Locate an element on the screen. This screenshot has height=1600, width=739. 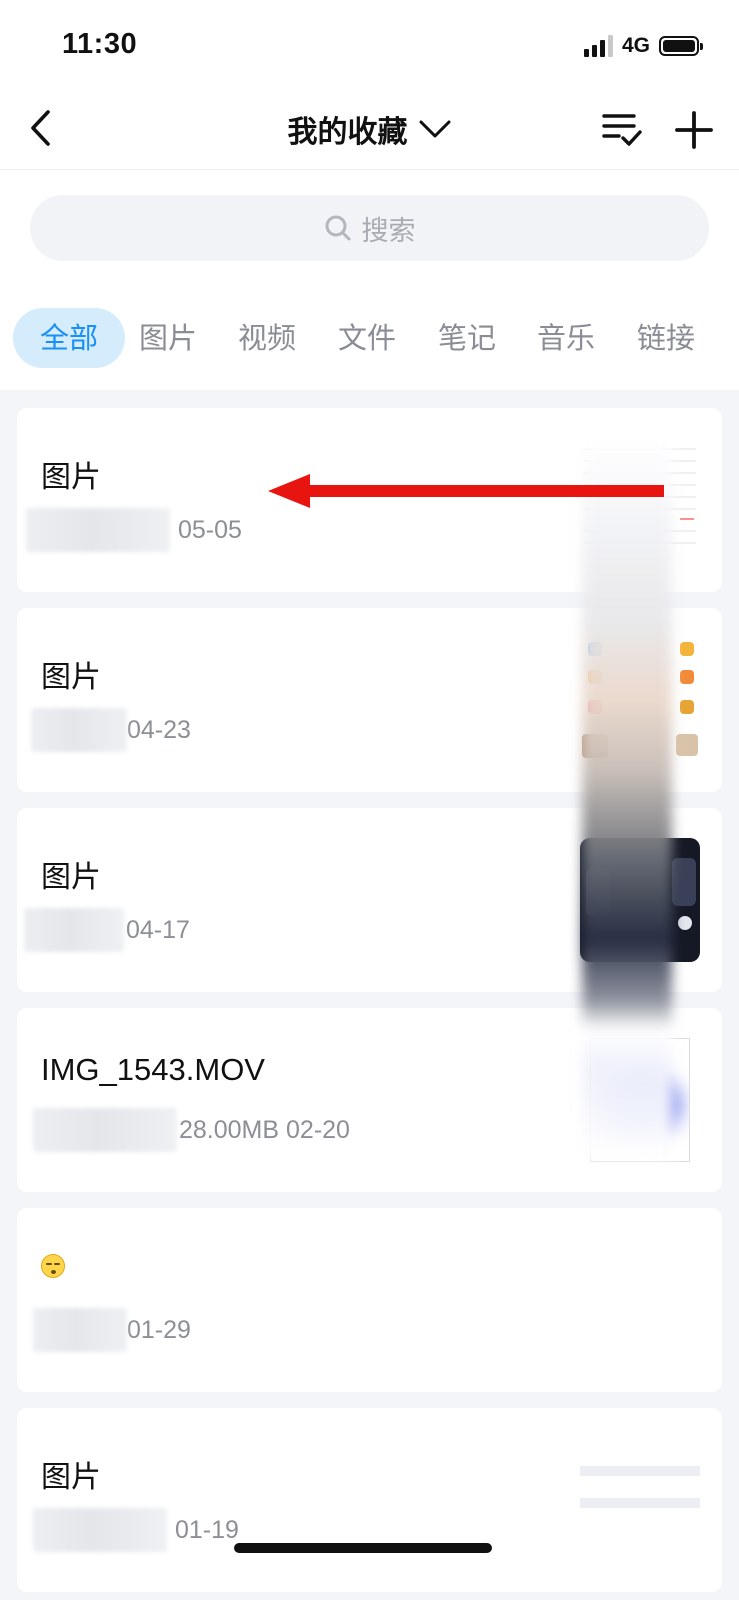
search-placeholder: 搜索 is located at coordinates (388, 231).